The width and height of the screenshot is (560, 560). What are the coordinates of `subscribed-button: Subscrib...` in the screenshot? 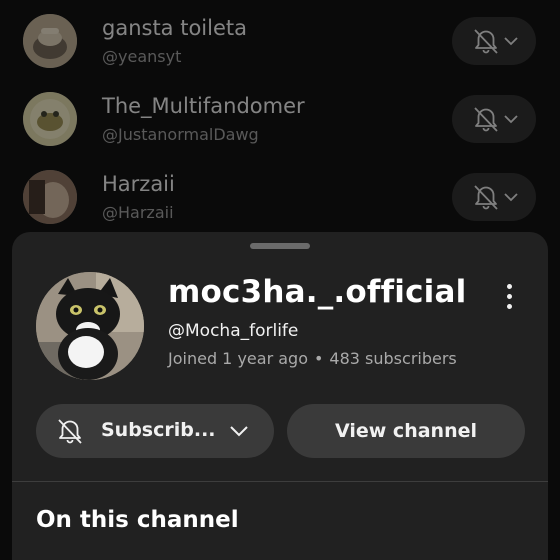 It's located at (155, 431).